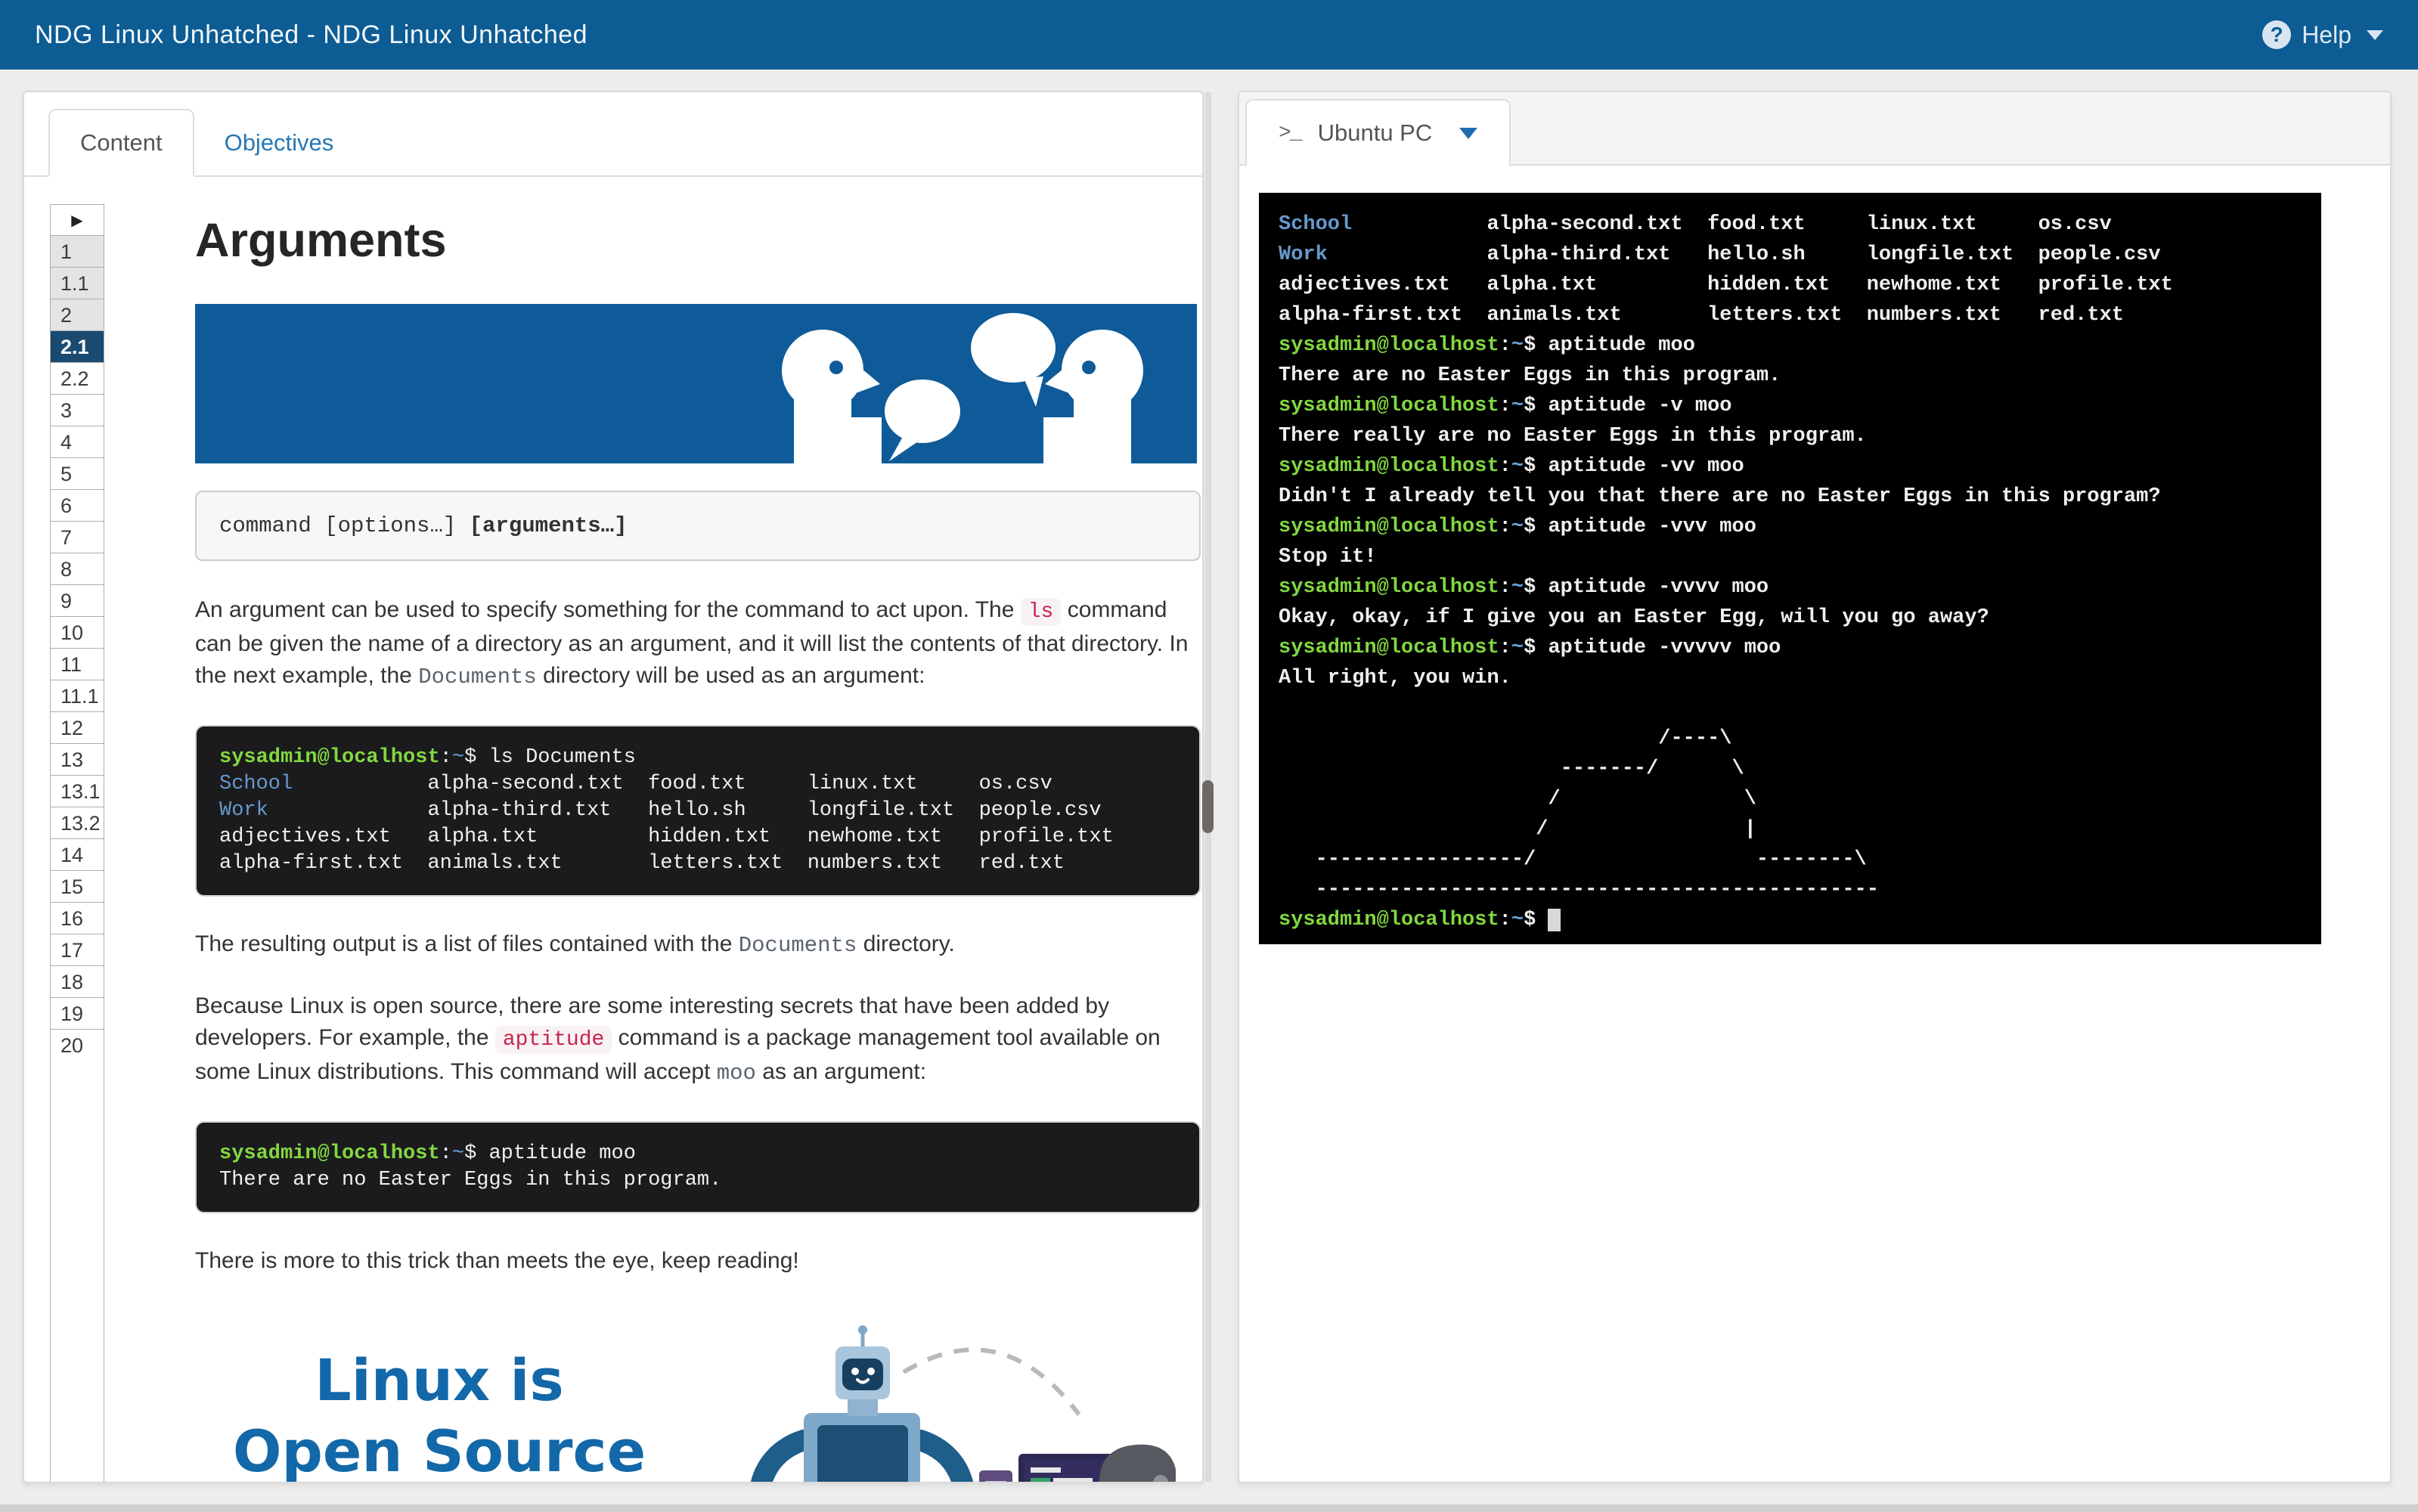 The width and height of the screenshot is (2418, 1512). Describe the element at coordinates (77, 346) in the screenshot. I see `nav-item-2.1: 2.1` at that location.